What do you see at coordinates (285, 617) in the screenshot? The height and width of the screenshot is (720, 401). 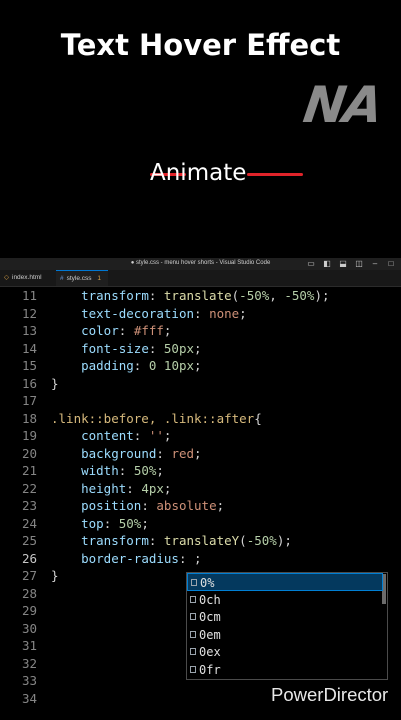 I see `suggestion-item: 0cm` at bounding box center [285, 617].